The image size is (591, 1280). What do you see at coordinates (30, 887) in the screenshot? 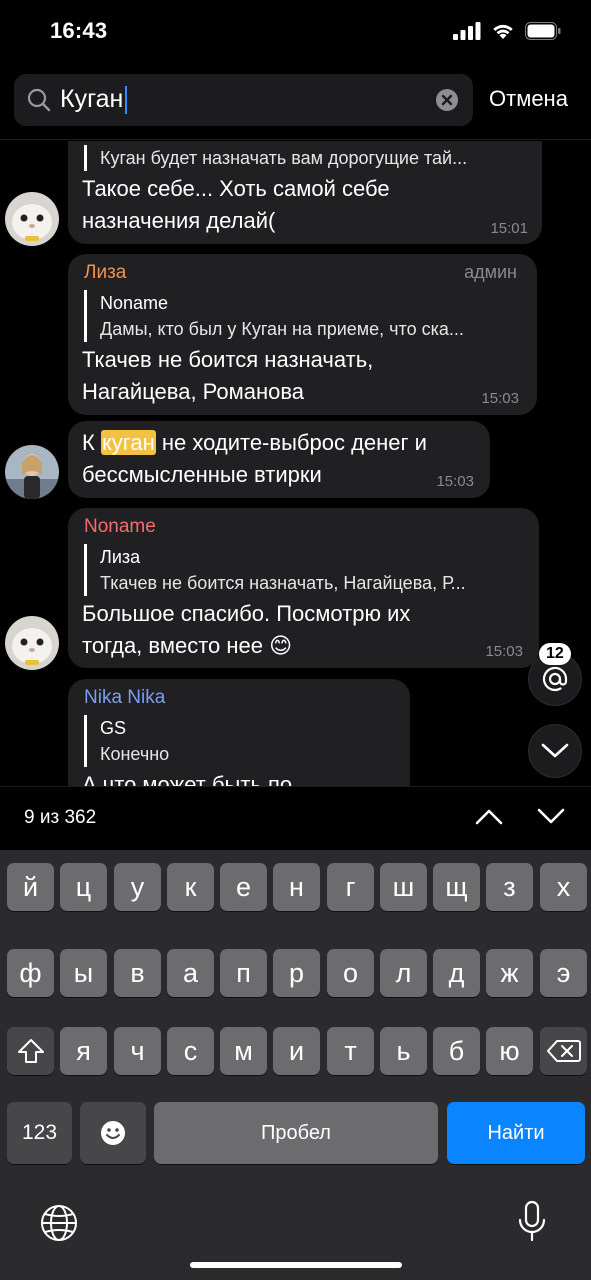
I see `key: й` at bounding box center [30, 887].